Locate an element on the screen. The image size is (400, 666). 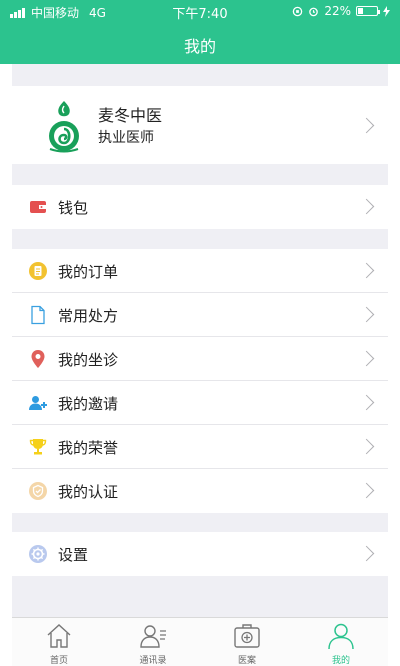
rotation-lock-icon is located at coordinates (298, 11).